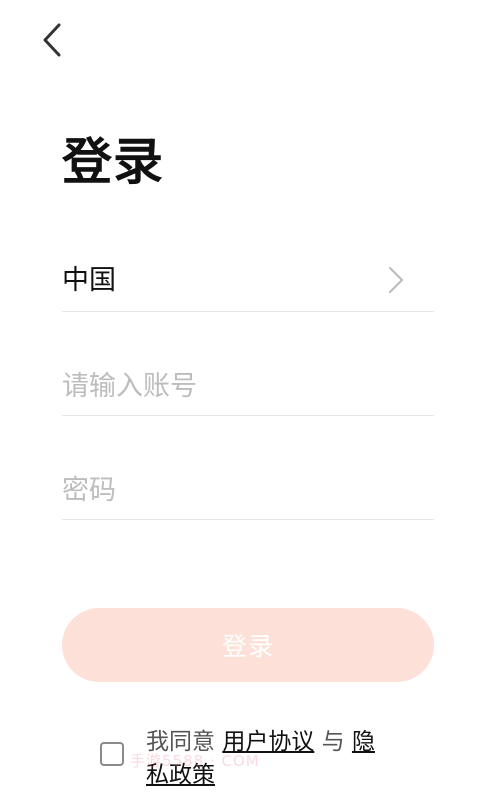  I want to click on account-input, so click(248, 386).